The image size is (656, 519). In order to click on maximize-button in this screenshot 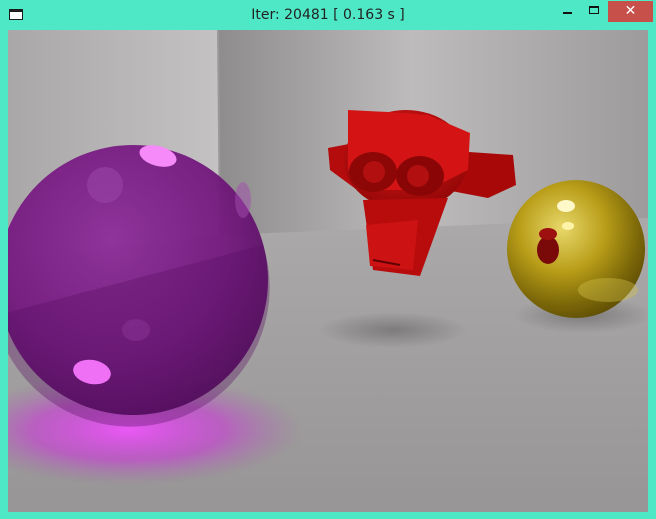, I will do `click(594, 11)`.